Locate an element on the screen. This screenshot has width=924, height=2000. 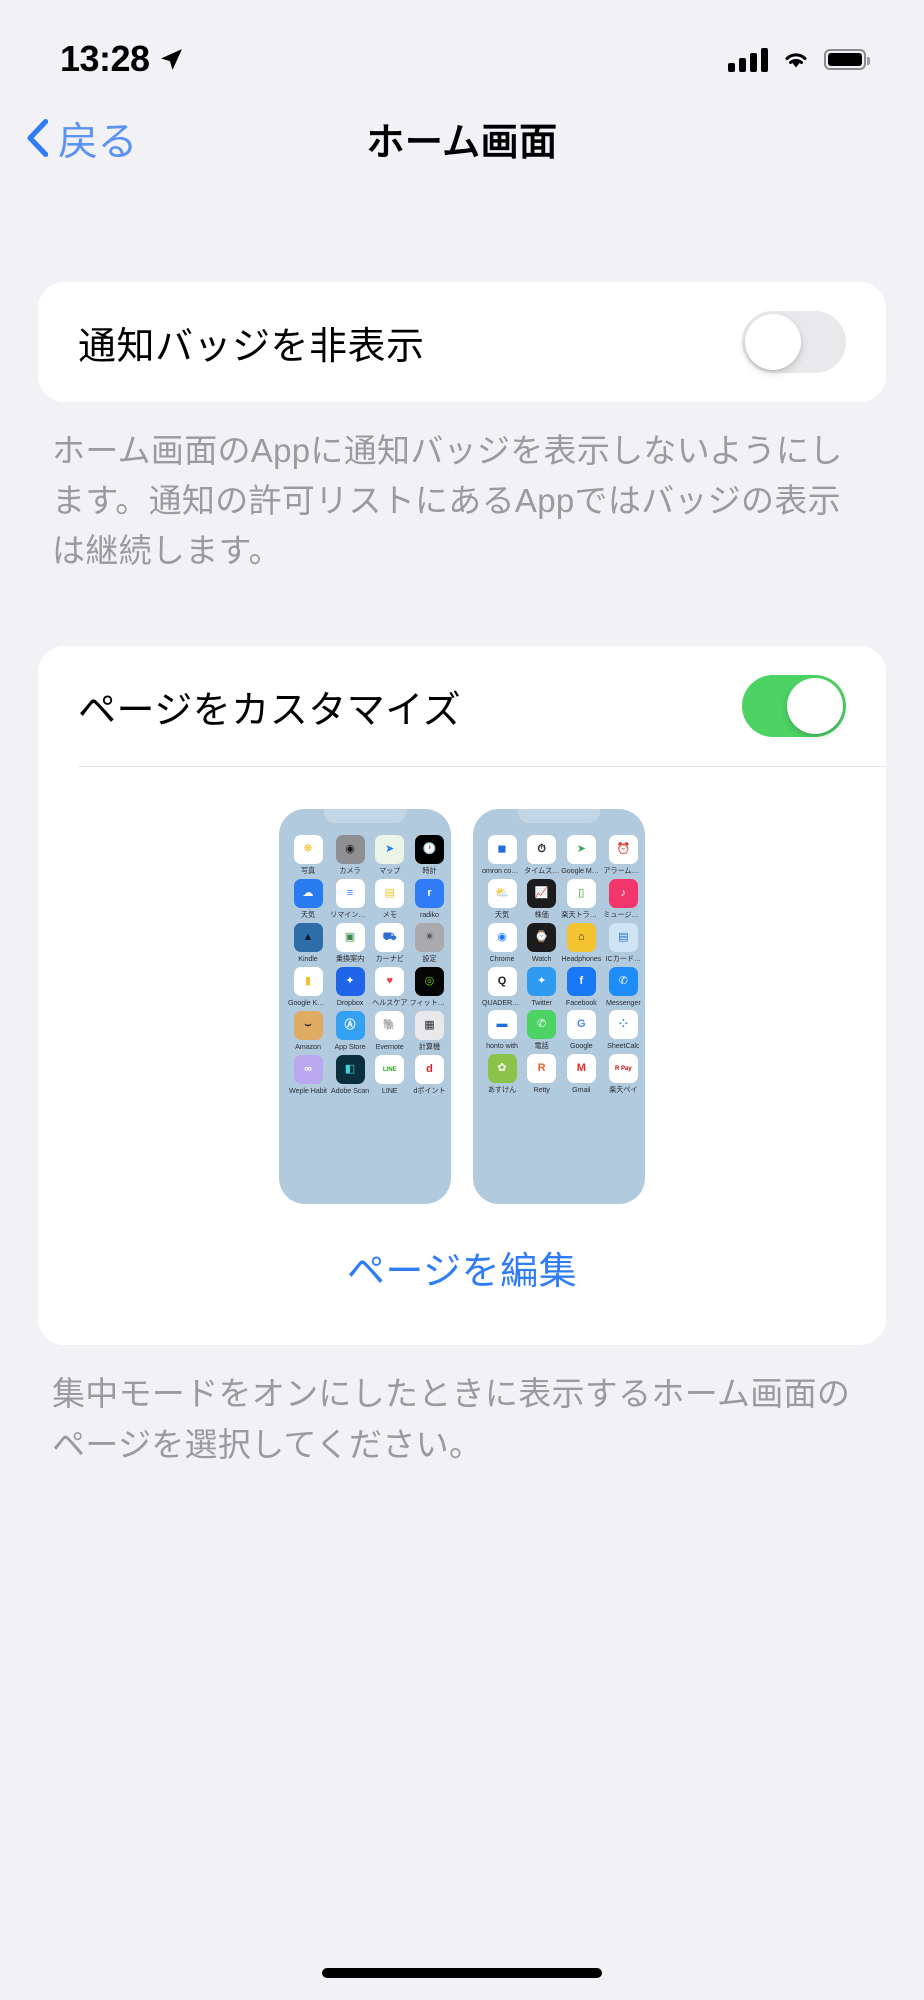
app-label: 乗換案内 is located at coordinates (350, 959).